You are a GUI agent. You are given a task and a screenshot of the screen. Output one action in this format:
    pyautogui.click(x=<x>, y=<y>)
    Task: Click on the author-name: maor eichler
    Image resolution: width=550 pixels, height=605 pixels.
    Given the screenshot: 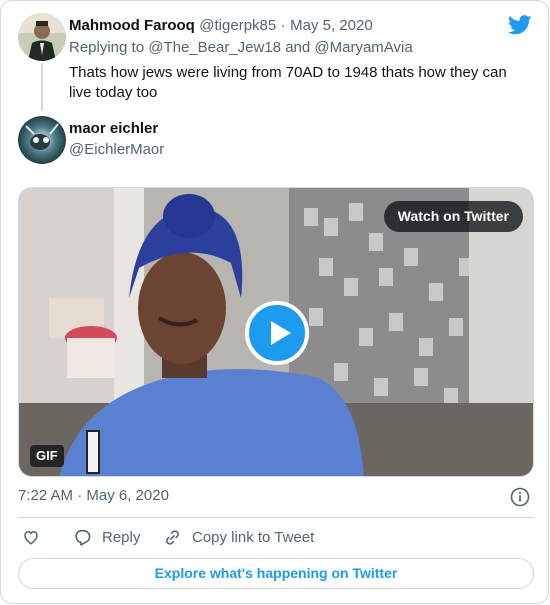 What is the action you would take?
    pyautogui.click(x=113, y=128)
    